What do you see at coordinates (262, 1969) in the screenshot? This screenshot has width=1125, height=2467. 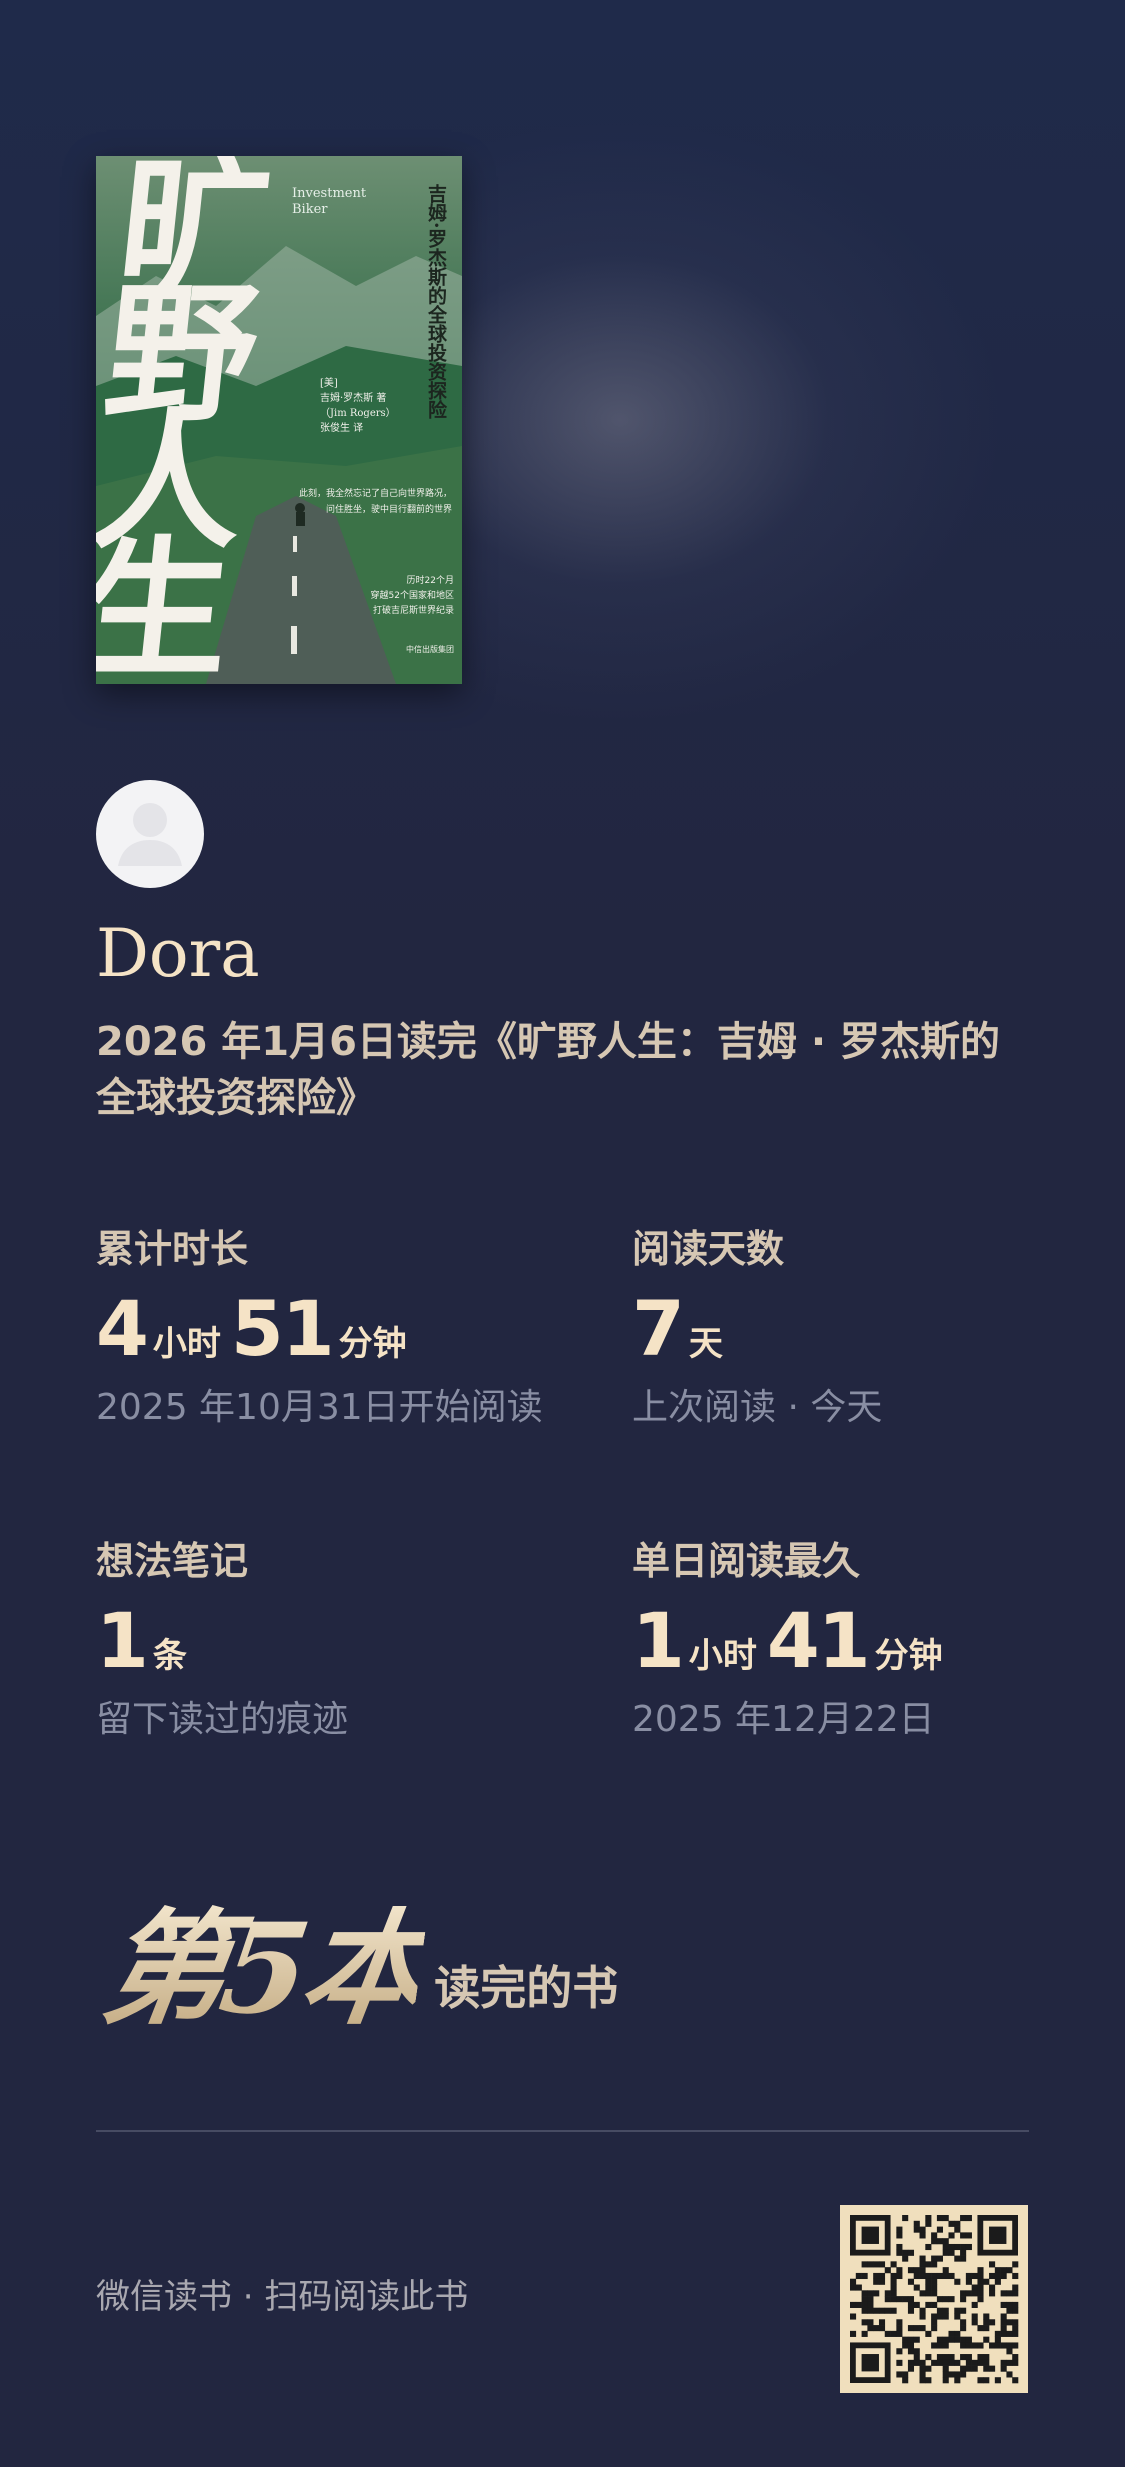 I see `rank-number: 第5本` at bounding box center [262, 1969].